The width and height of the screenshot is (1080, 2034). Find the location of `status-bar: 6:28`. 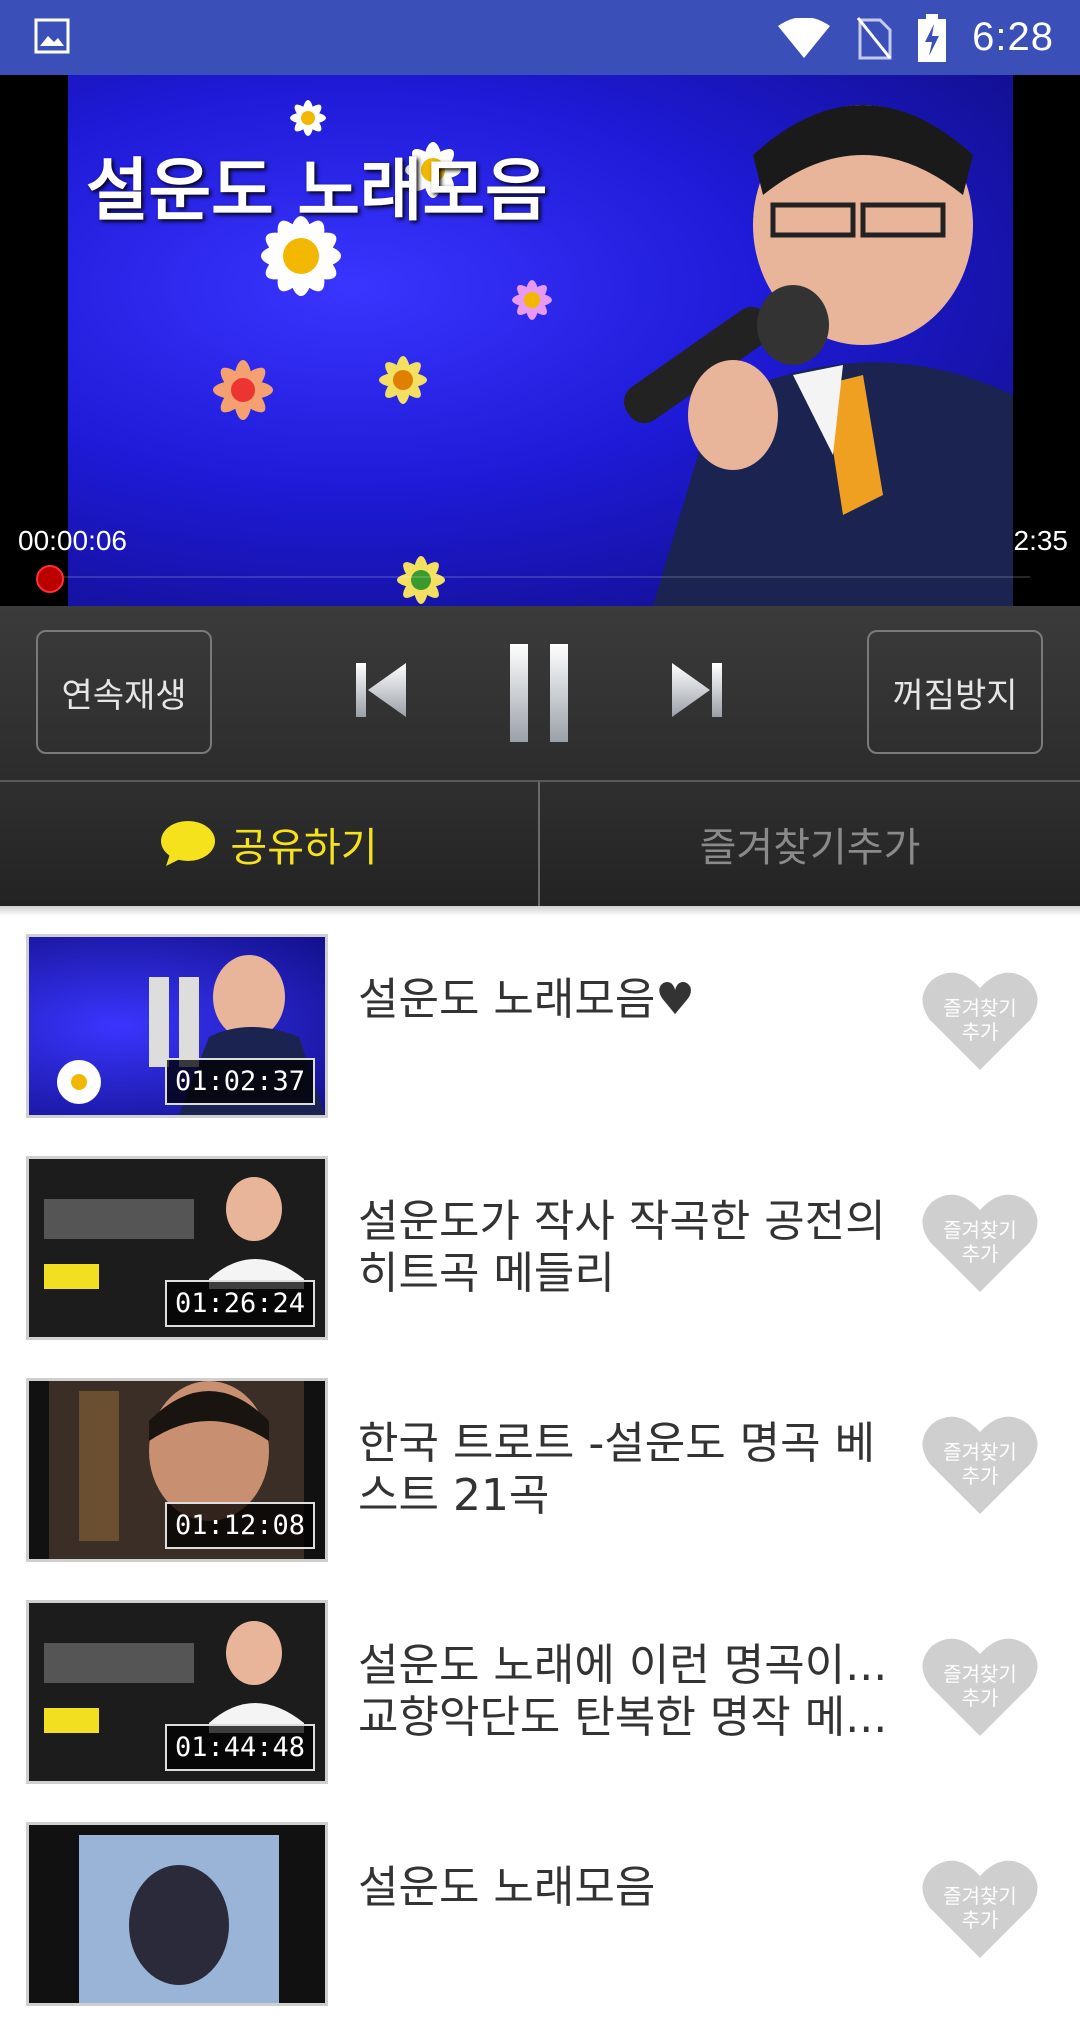

status-bar: 6:28 is located at coordinates (540, 37).